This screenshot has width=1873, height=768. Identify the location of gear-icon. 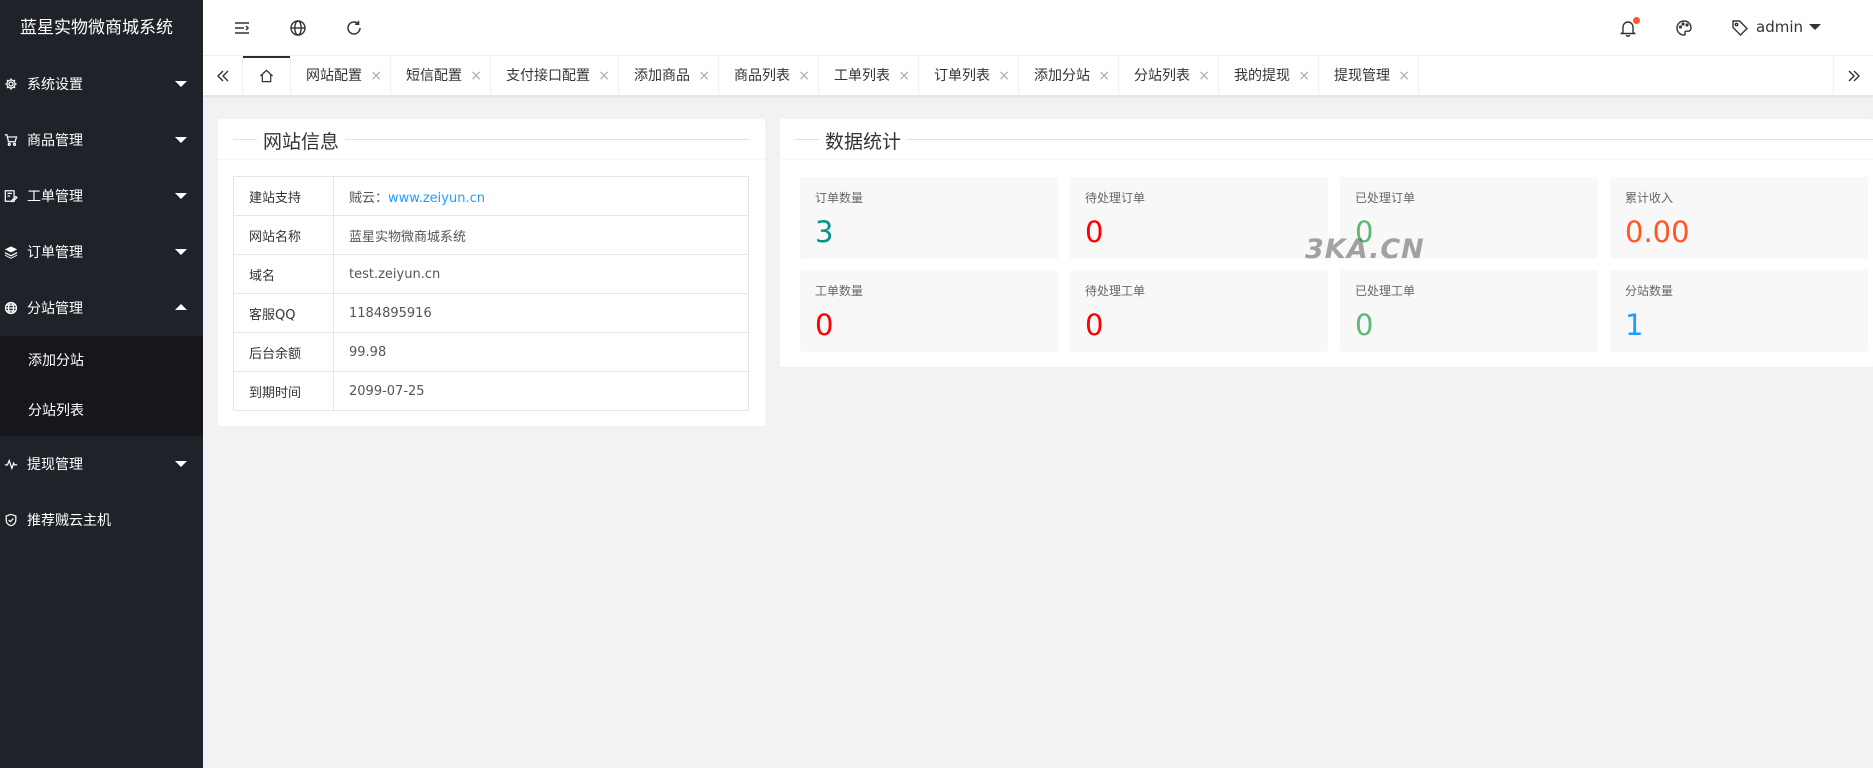
(11, 84).